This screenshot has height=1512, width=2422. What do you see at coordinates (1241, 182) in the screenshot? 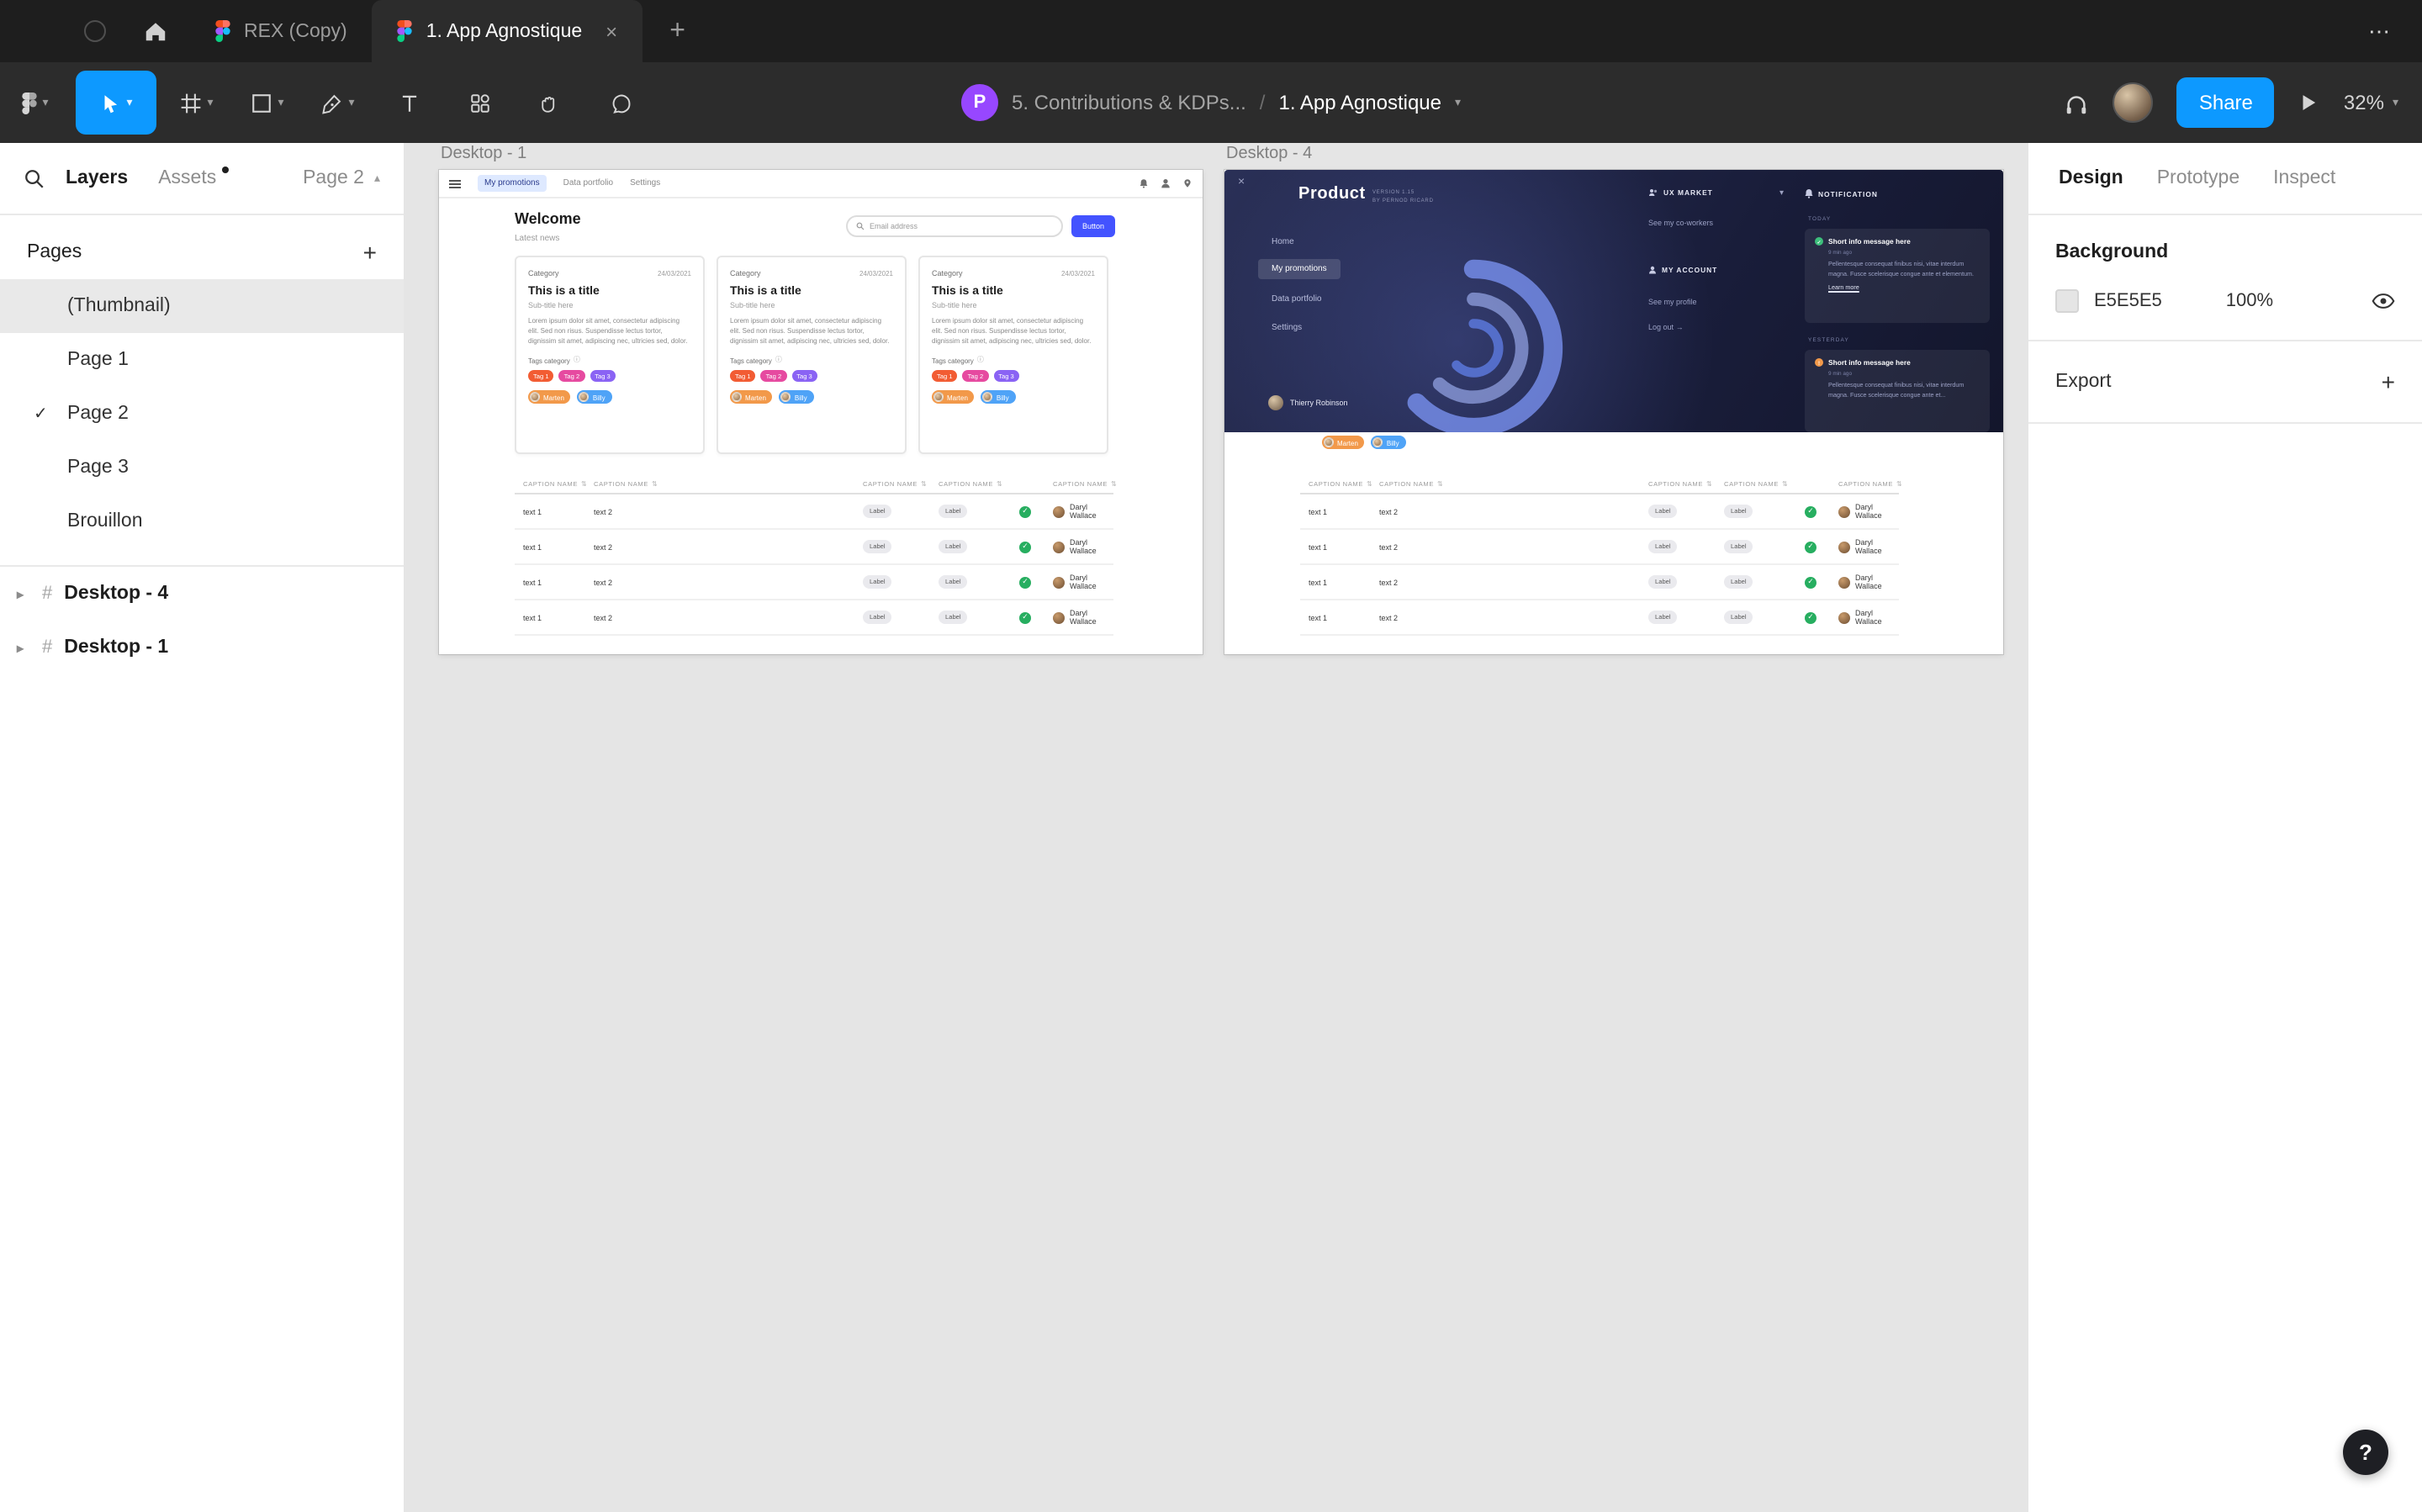
I see `close-icon: ×` at bounding box center [1241, 182].